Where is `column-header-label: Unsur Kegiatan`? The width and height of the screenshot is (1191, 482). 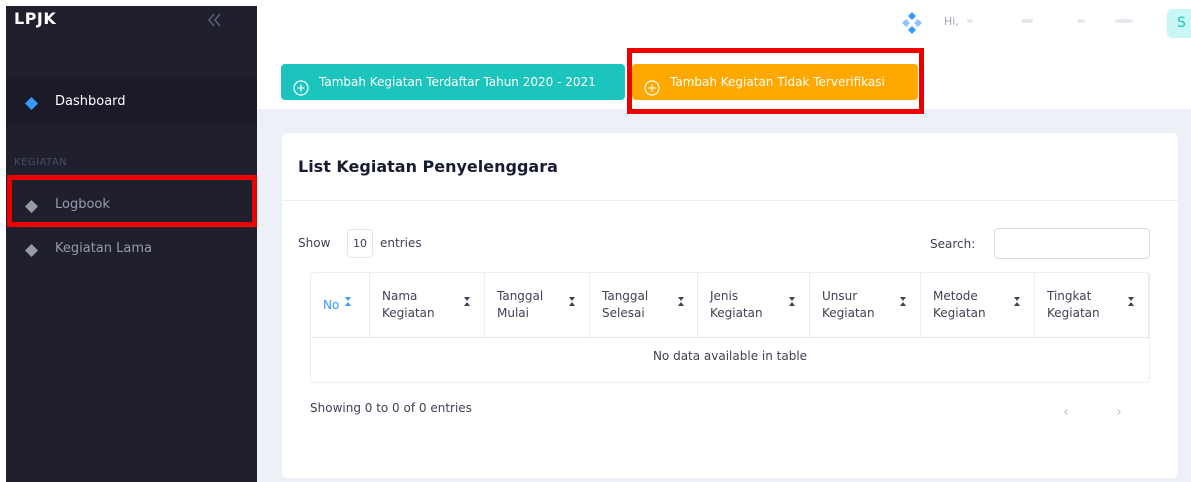 column-header-label: Unsur Kegiatan is located at coordinates (848, 304).